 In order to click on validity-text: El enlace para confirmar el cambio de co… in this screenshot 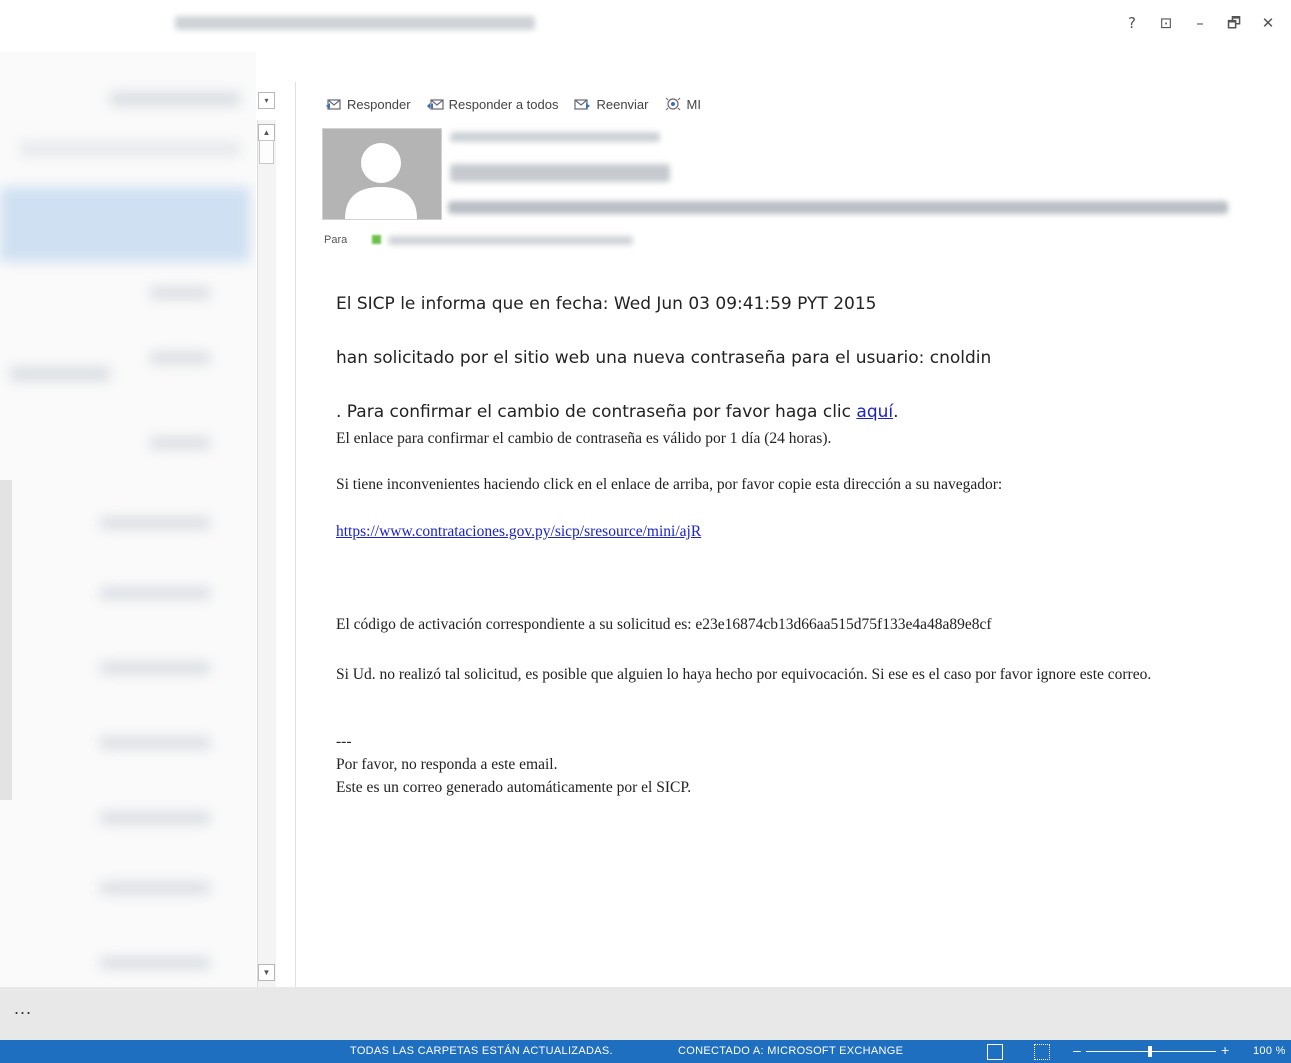, I will do `click(584, 438)`.